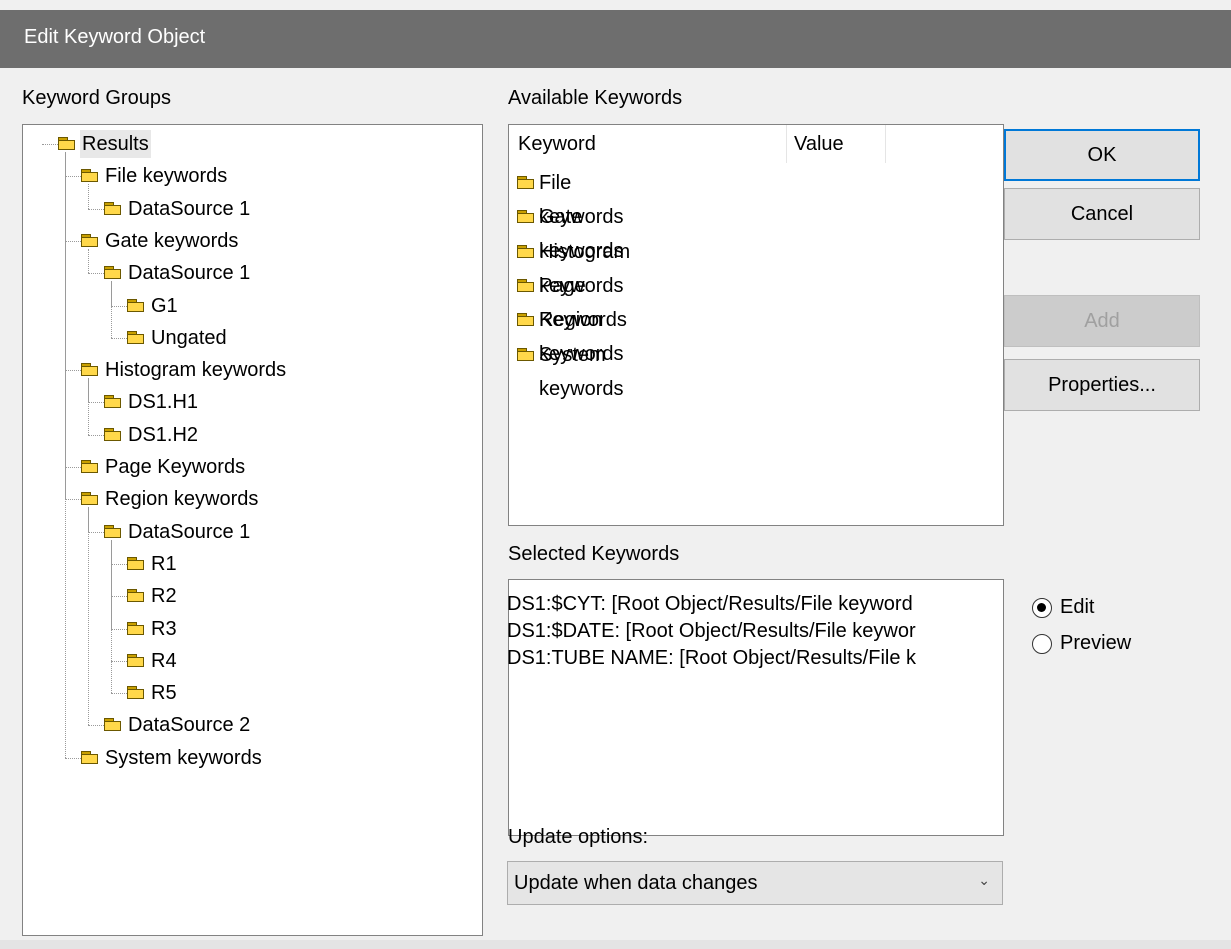 The height and width of the screenshot is (949, 1231). Describe the element at coordinates (819, 144) in the screenshot. I see `column-header-value: Value` at that location.